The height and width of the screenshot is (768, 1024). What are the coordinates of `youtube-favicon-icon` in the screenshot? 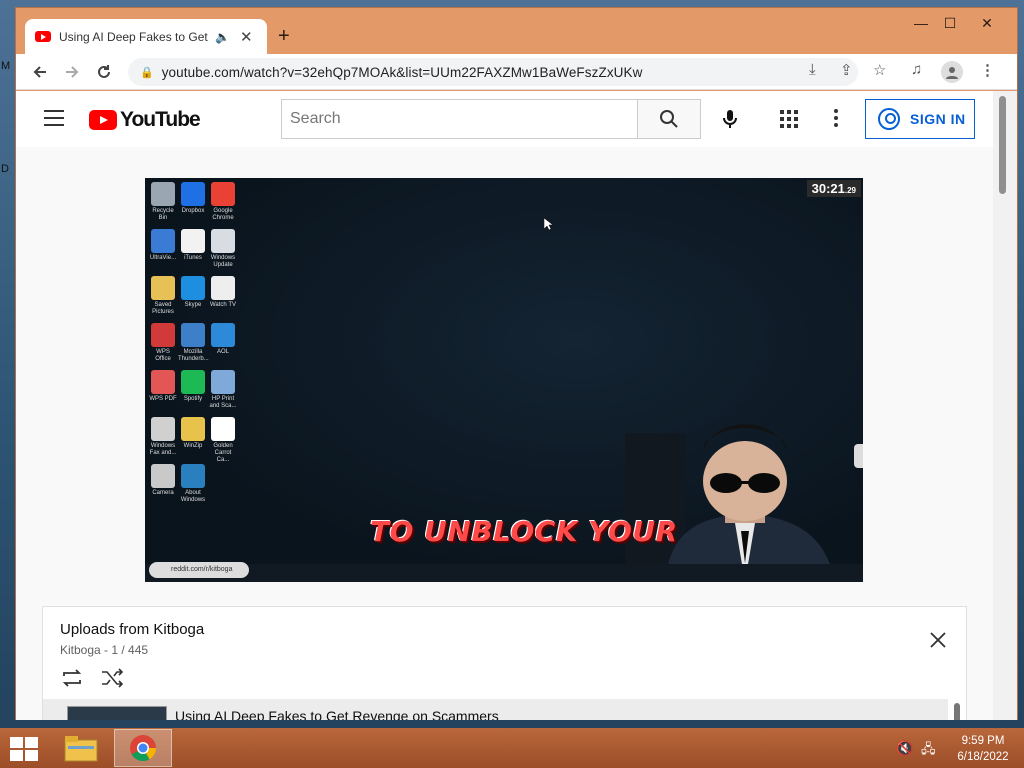 It's located at (43, 36).